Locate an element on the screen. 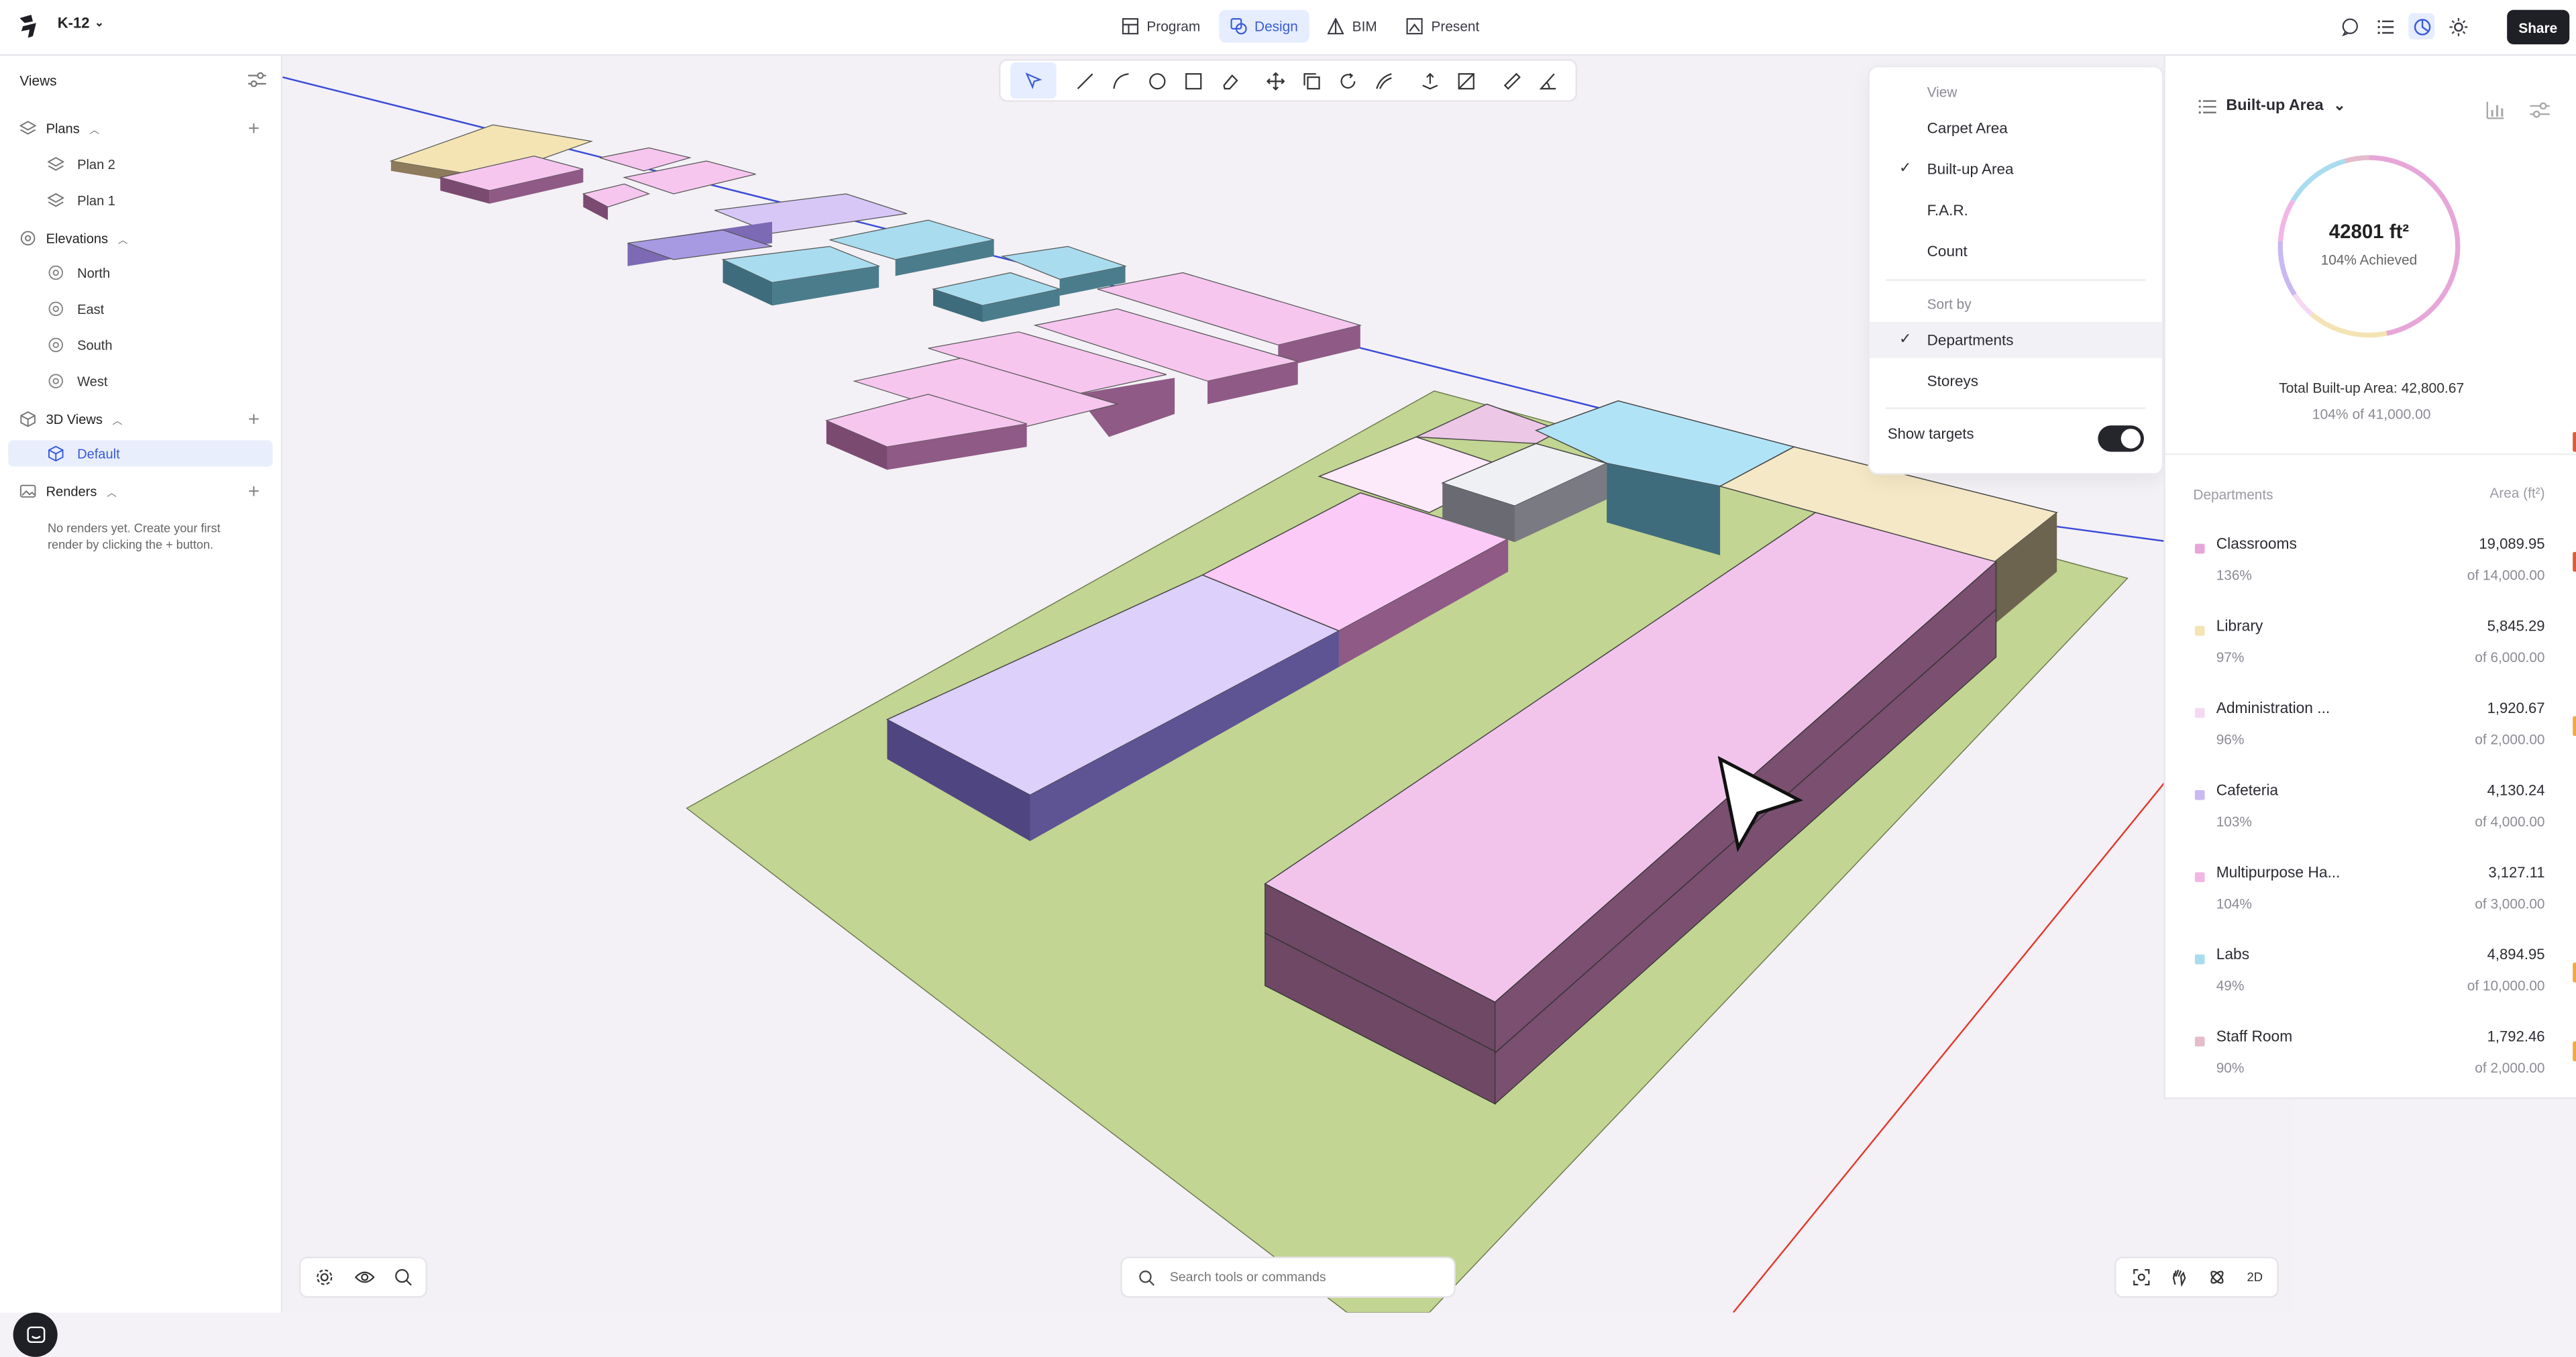  department-target: of 2,000.00 is located at coordinates (2510, 739).